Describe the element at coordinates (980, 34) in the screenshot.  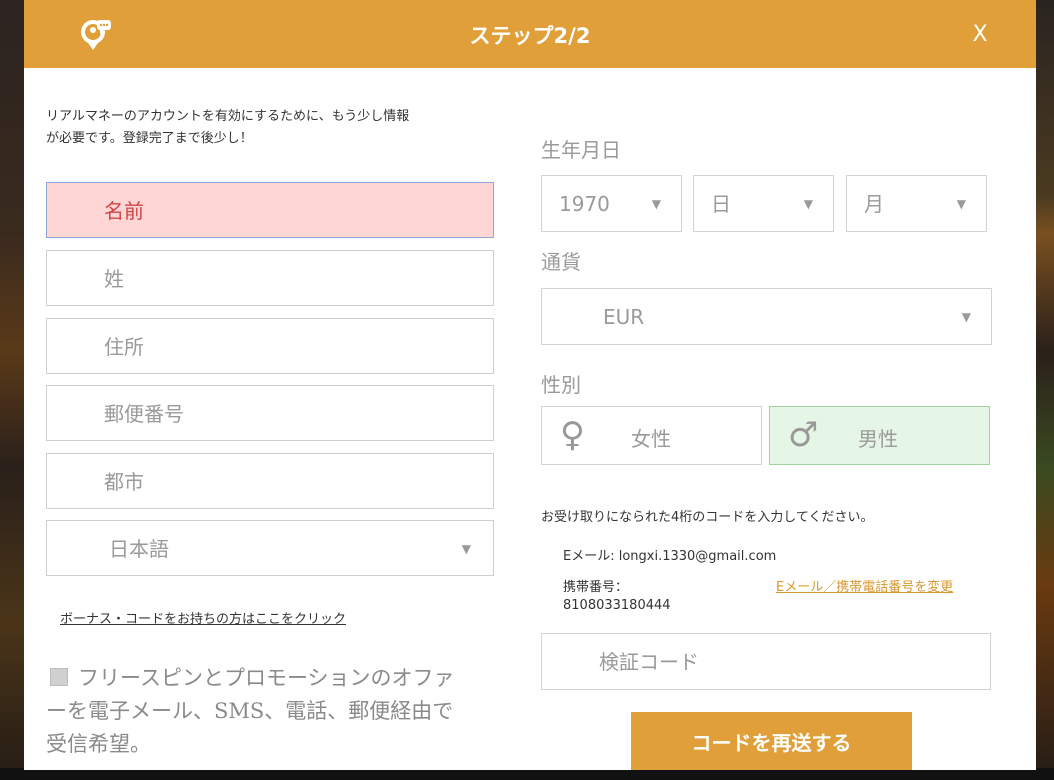
I see `close-button: X` at that location.